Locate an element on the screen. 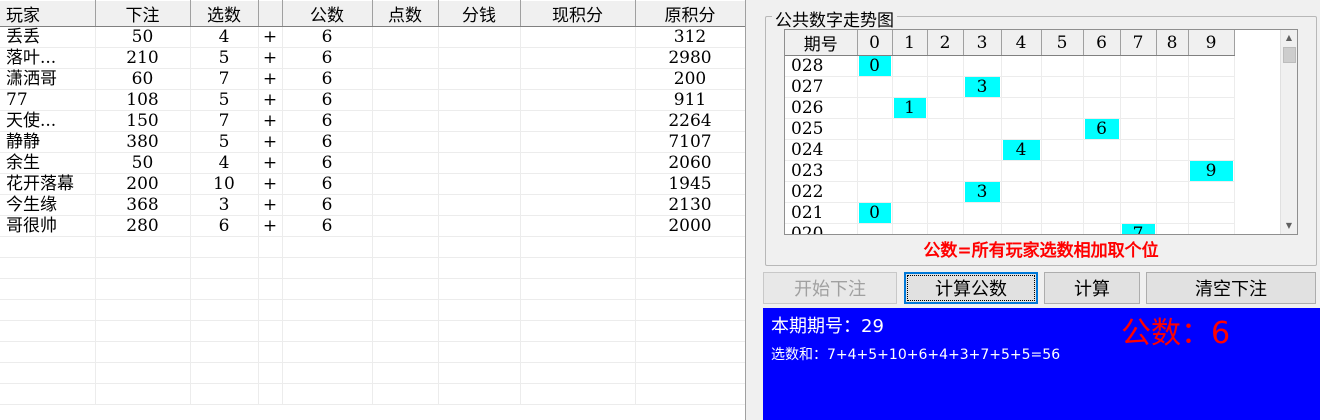 The height and width of the screenshot is (420, 1320). player-row: 余生 50 4 +6 2060 is located at coordinates (372, 163).